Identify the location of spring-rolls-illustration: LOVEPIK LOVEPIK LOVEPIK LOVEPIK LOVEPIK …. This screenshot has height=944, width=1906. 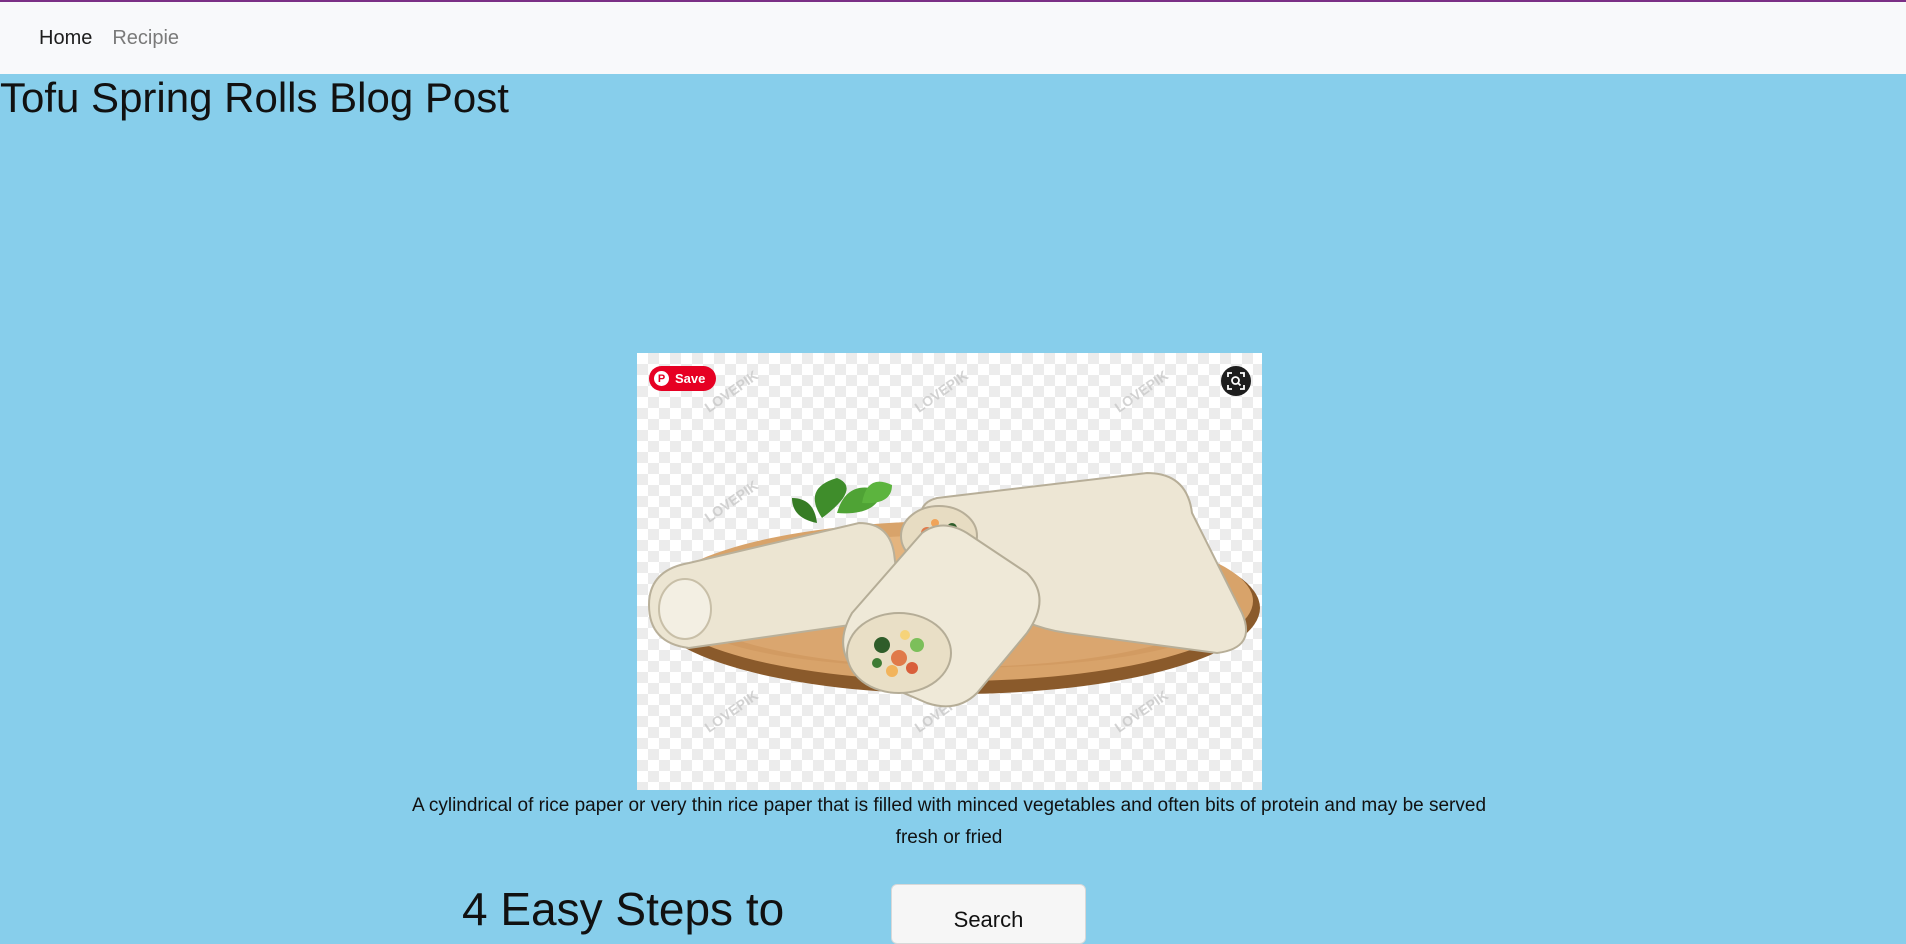
(953, 551).